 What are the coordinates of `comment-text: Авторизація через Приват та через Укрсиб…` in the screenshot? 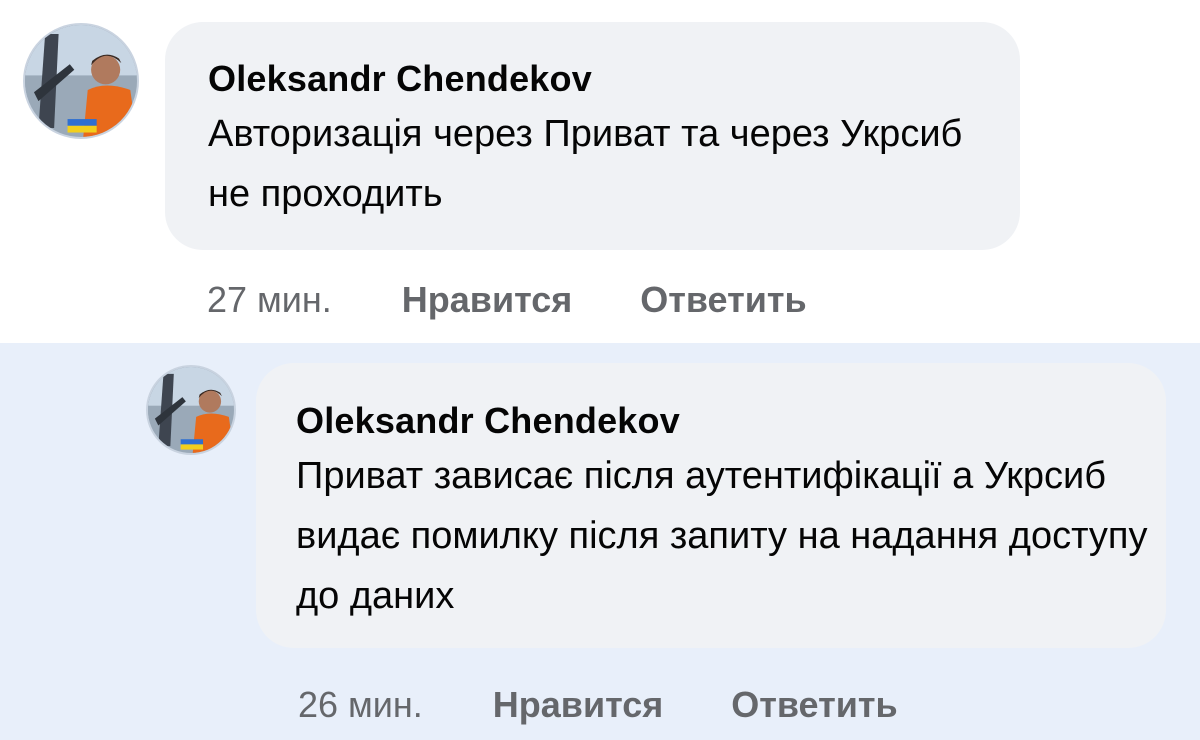 It's located at (585, 164).